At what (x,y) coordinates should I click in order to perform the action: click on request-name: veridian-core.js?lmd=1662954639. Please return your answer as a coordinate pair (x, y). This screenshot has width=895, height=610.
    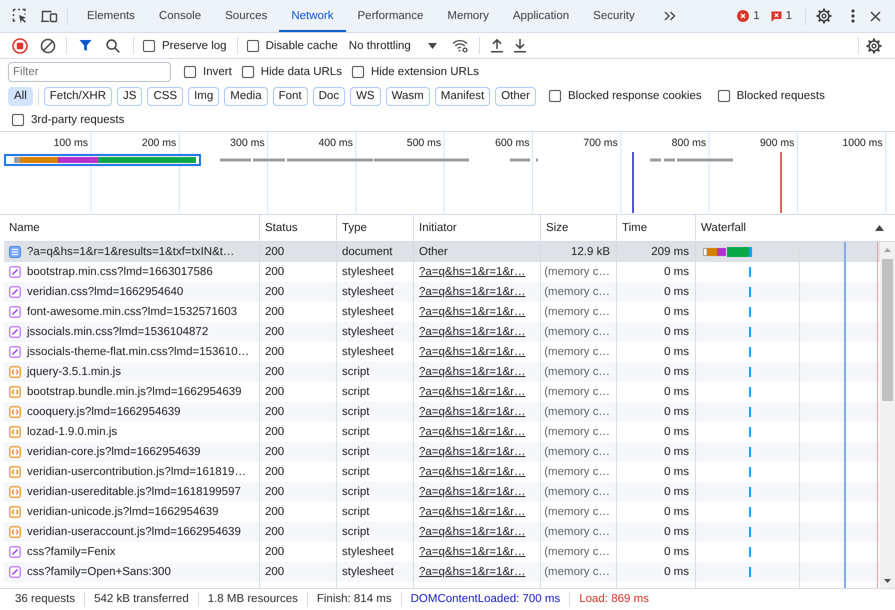
    Looking at the image, I should click on (114, 452).